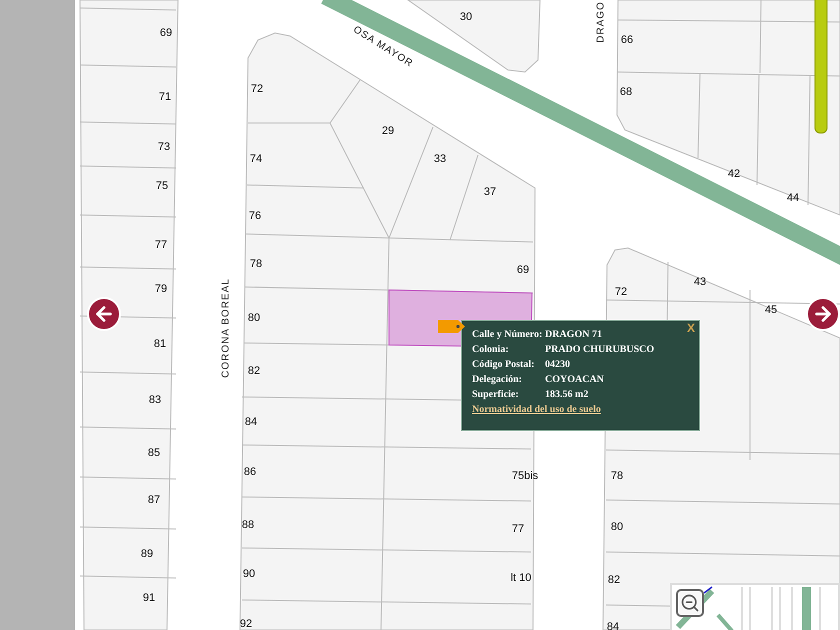 Image resolution: width=840 pixels, height=630 pixels. I want to click on lot-number: 33, so click(440, 159).